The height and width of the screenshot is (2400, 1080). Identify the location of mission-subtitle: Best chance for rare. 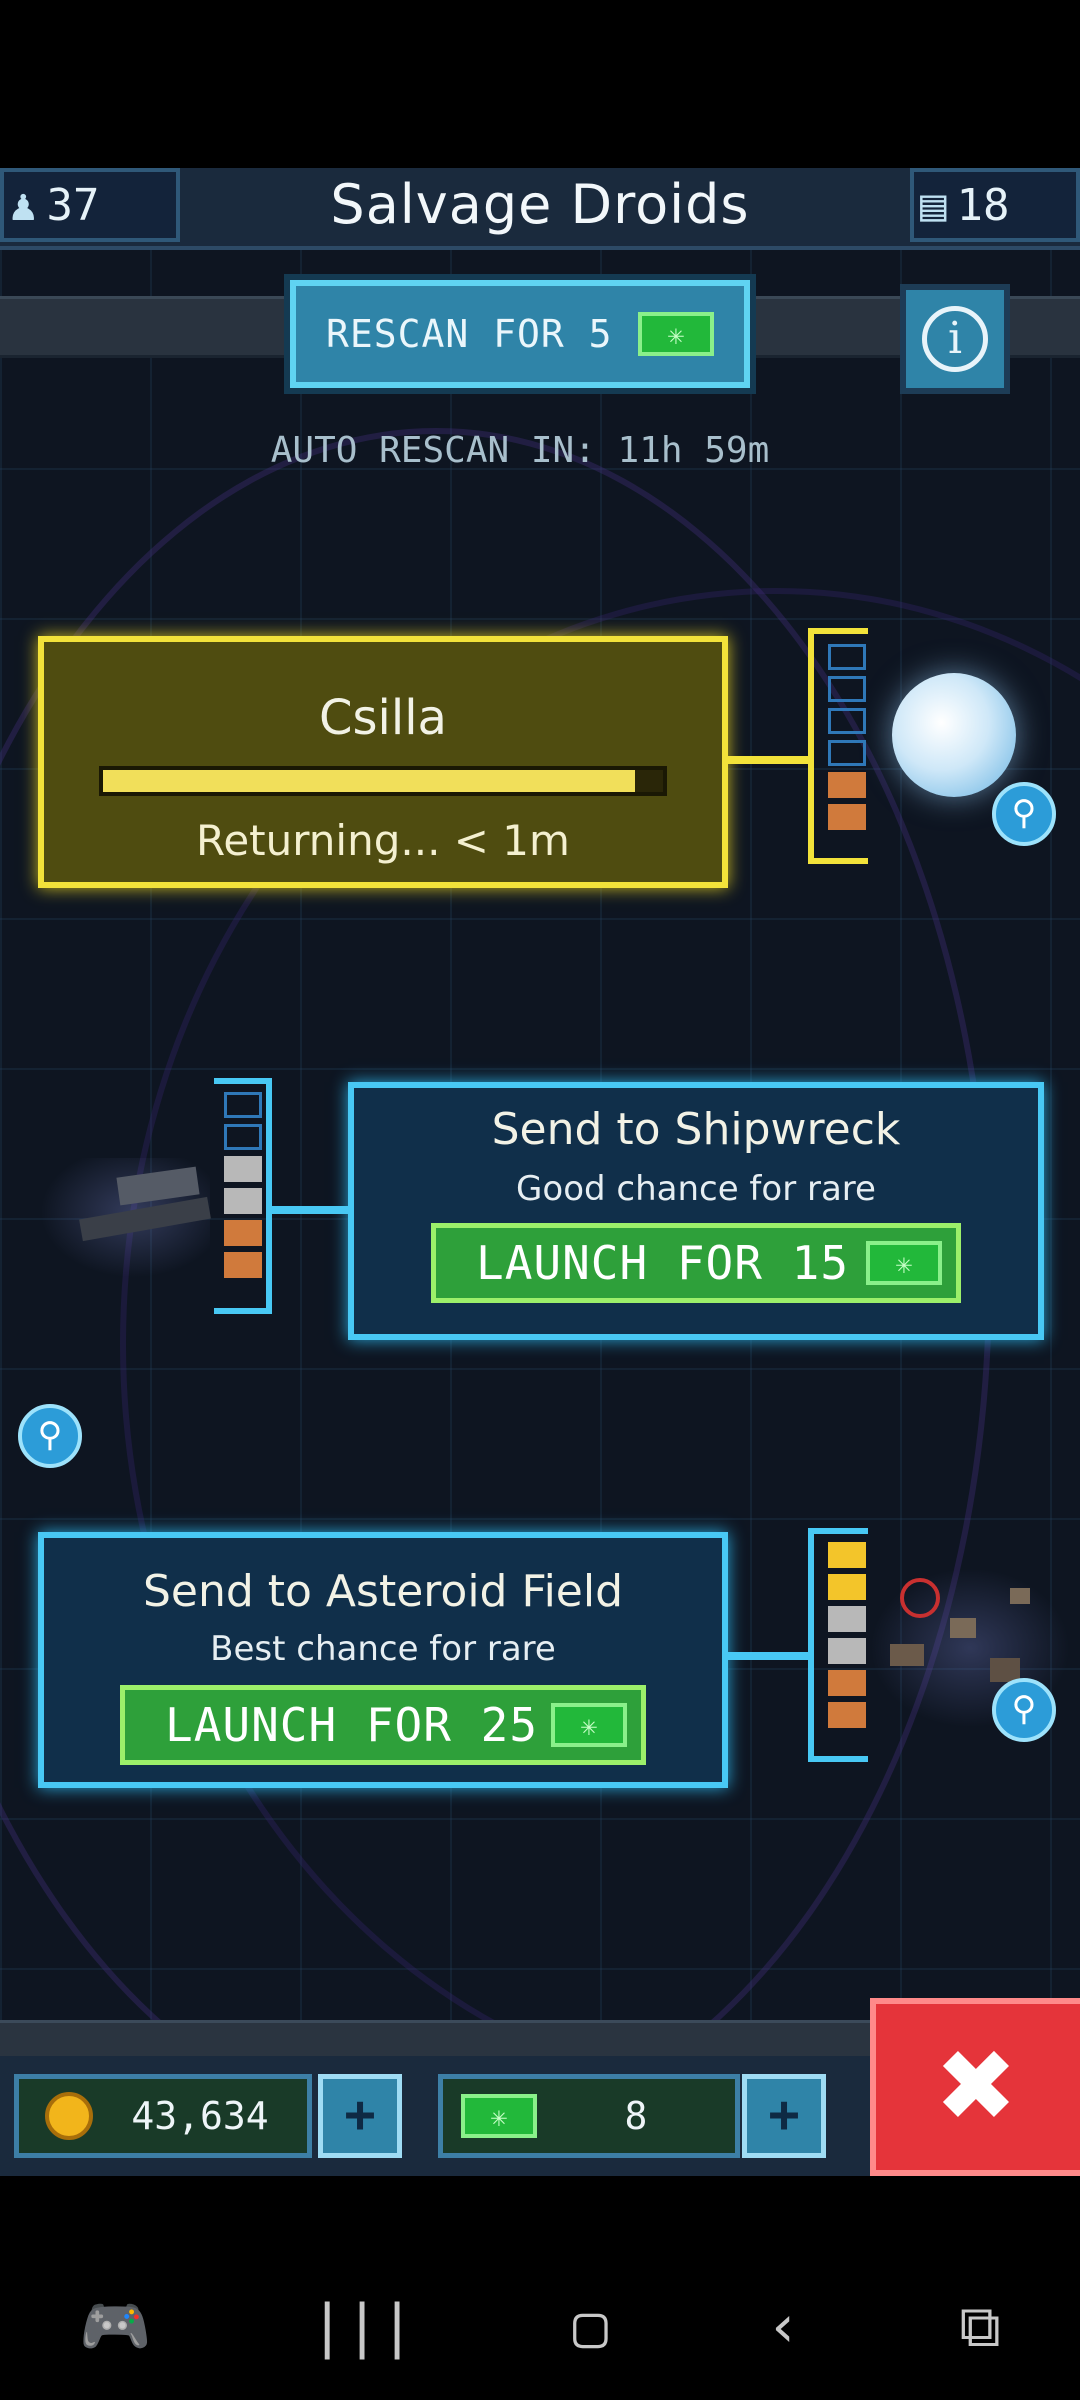
(383, 1649).